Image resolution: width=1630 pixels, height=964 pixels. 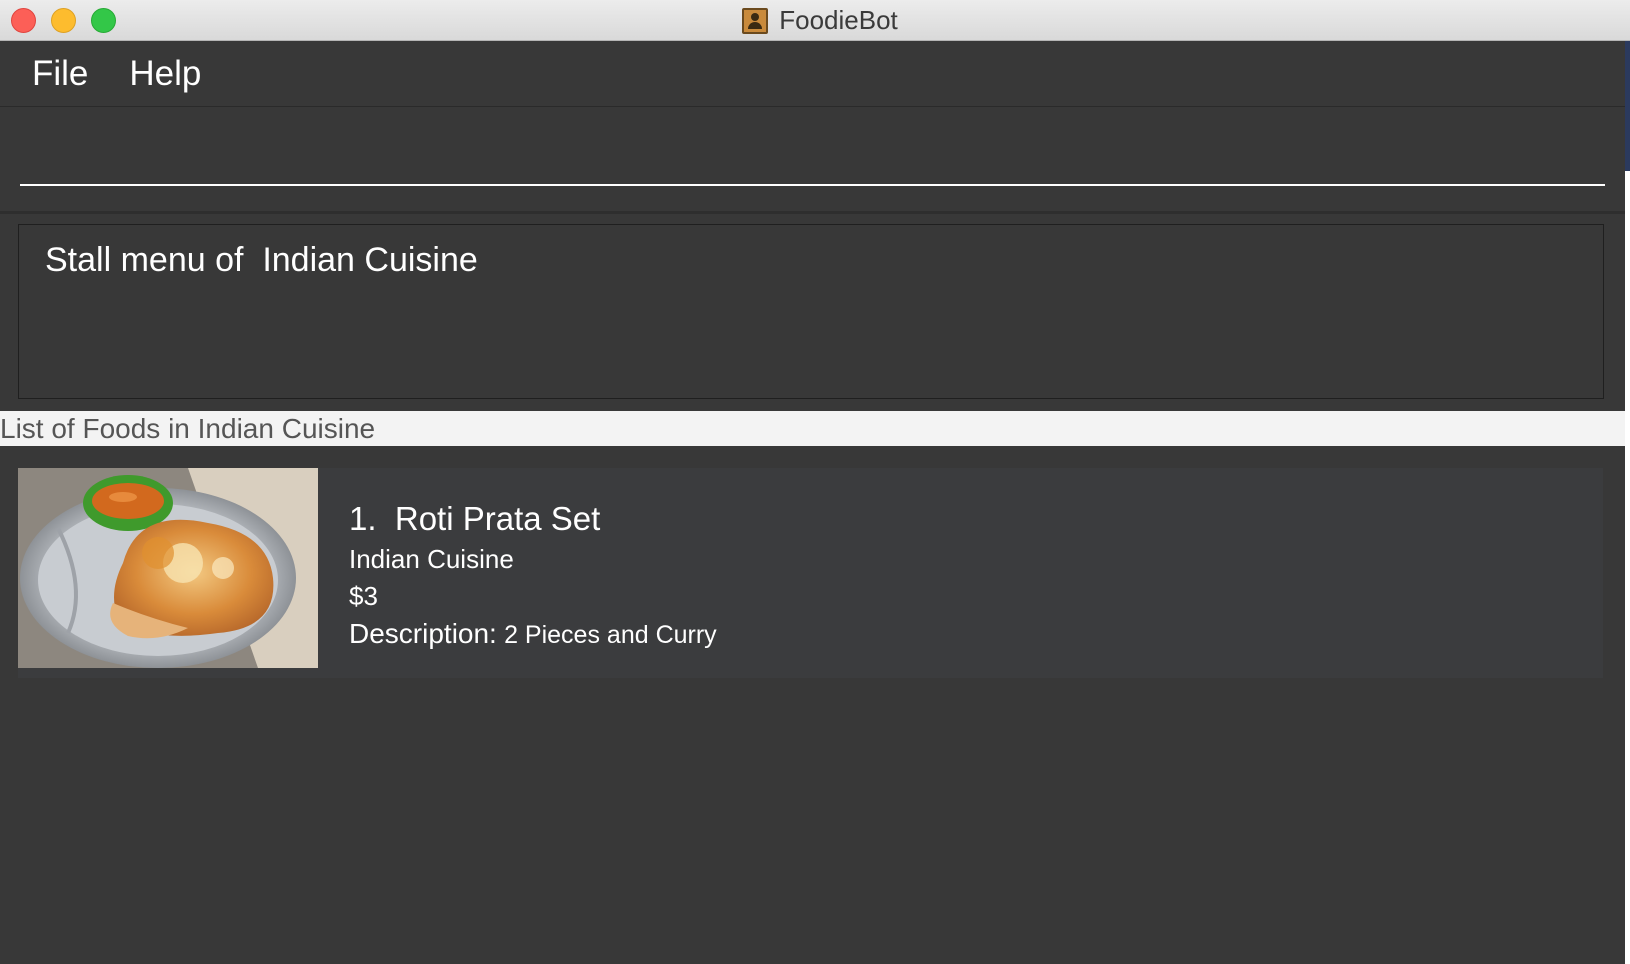 What do you see at coordinates (838, 20) in the screenshot?
I see `window-title: FoodieBot` at bounding box center [838, 20].